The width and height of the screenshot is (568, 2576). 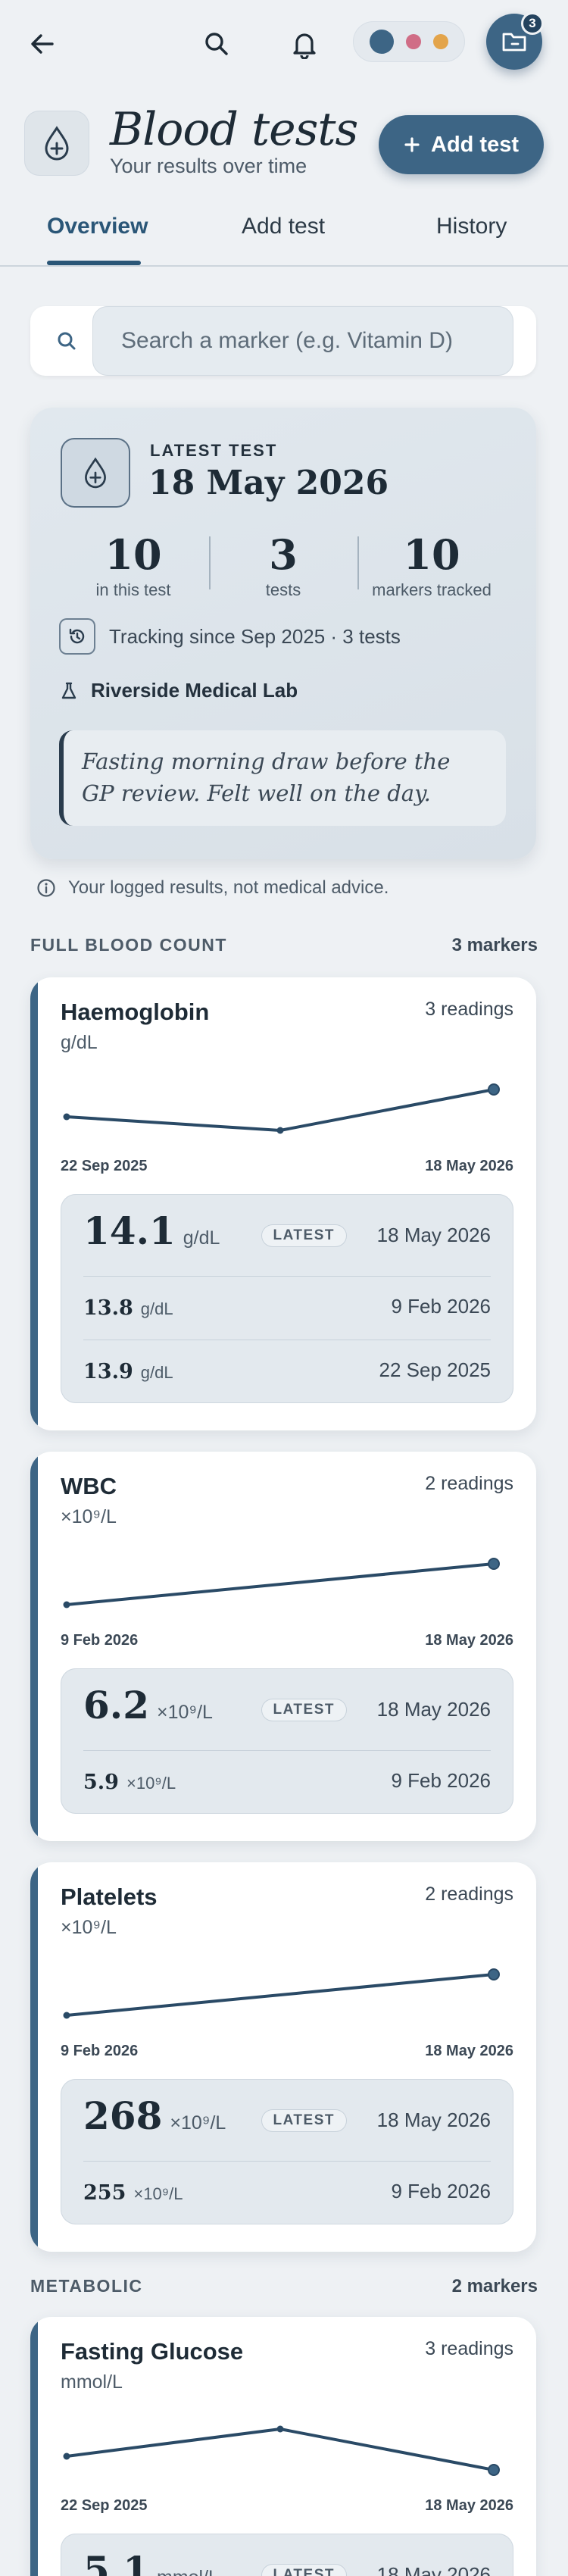 I want to click on history-icon, so click(x=77, y=636).